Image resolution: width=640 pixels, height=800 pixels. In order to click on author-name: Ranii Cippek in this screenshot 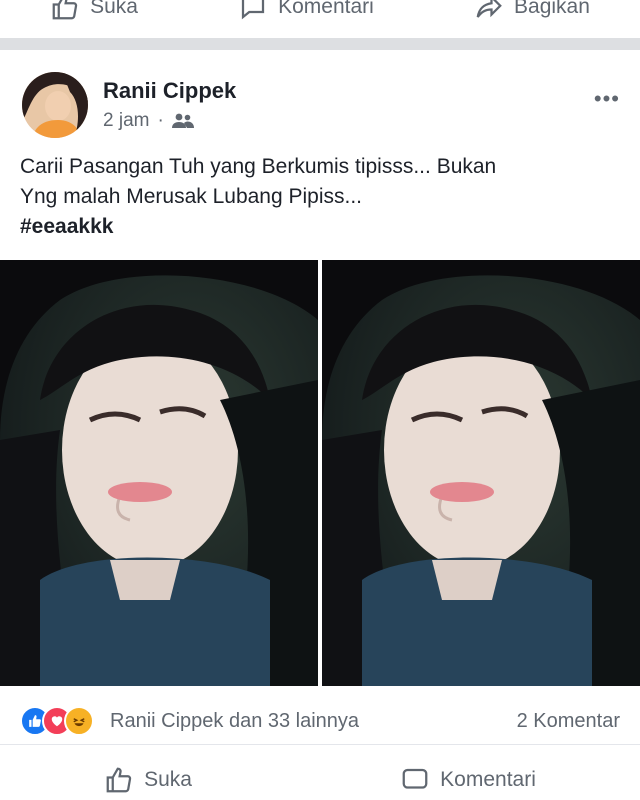, I will do `click(169, 91)`.